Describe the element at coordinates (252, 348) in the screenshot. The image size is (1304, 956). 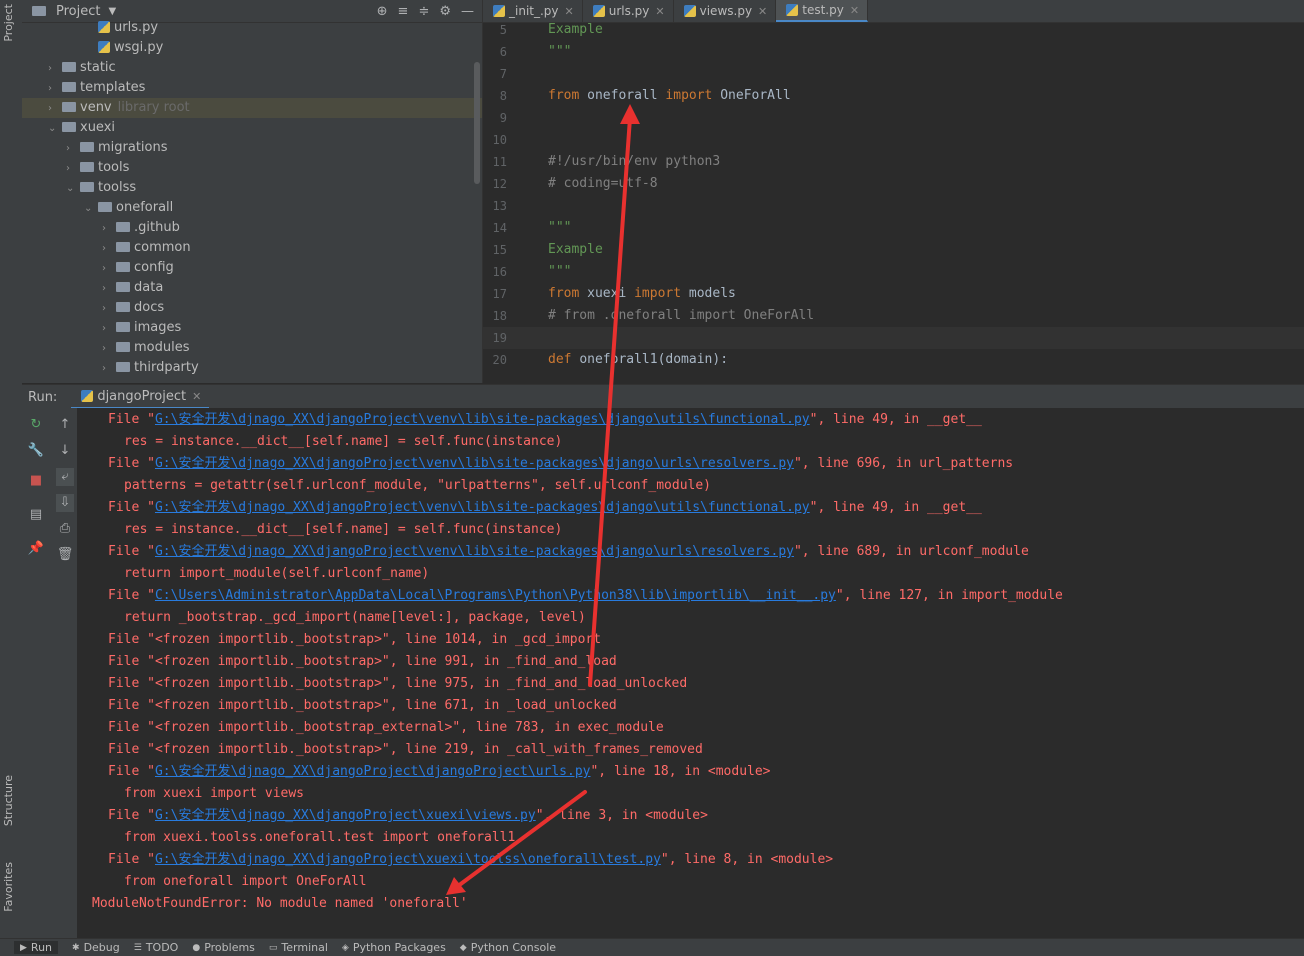
I see `tree-item: › modules` at that location.